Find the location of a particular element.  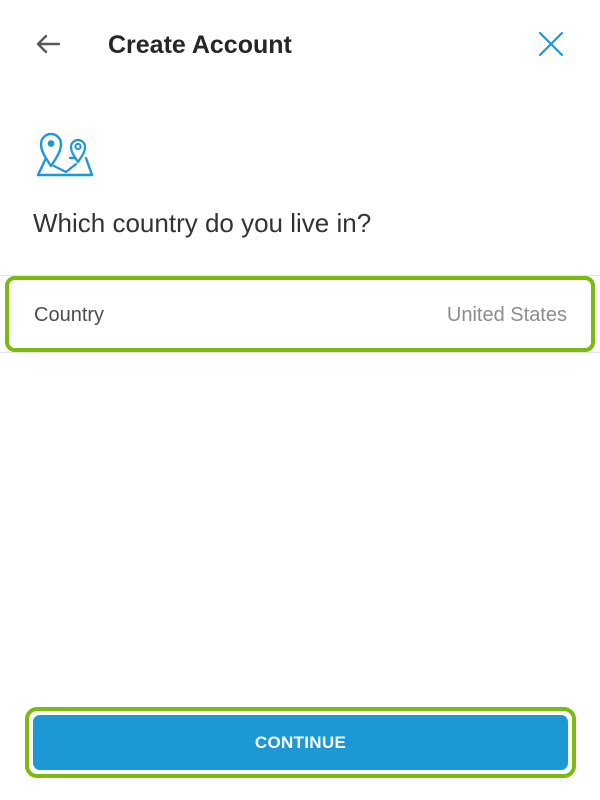

arrow-left-icon is located at coordinates (48, 44).